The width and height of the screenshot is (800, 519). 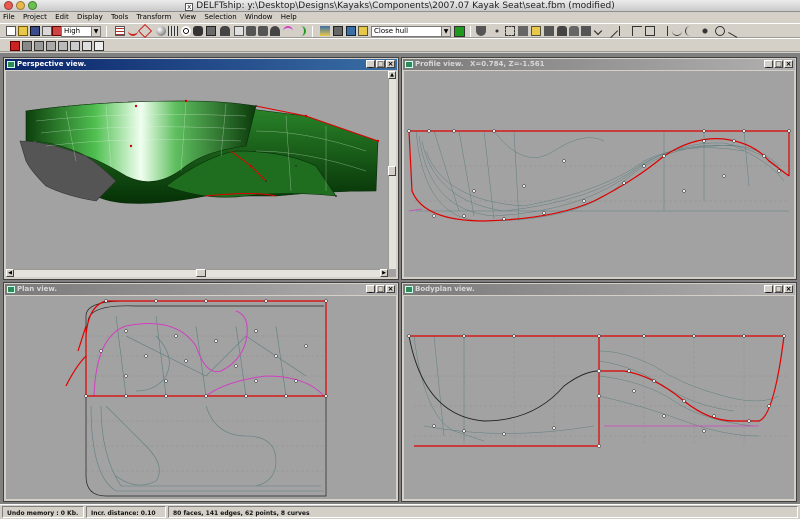 What do you see at coordinates (275, 31) in the screenshot?
I see `hull-shape-icon` at bounding box center [275, 31].